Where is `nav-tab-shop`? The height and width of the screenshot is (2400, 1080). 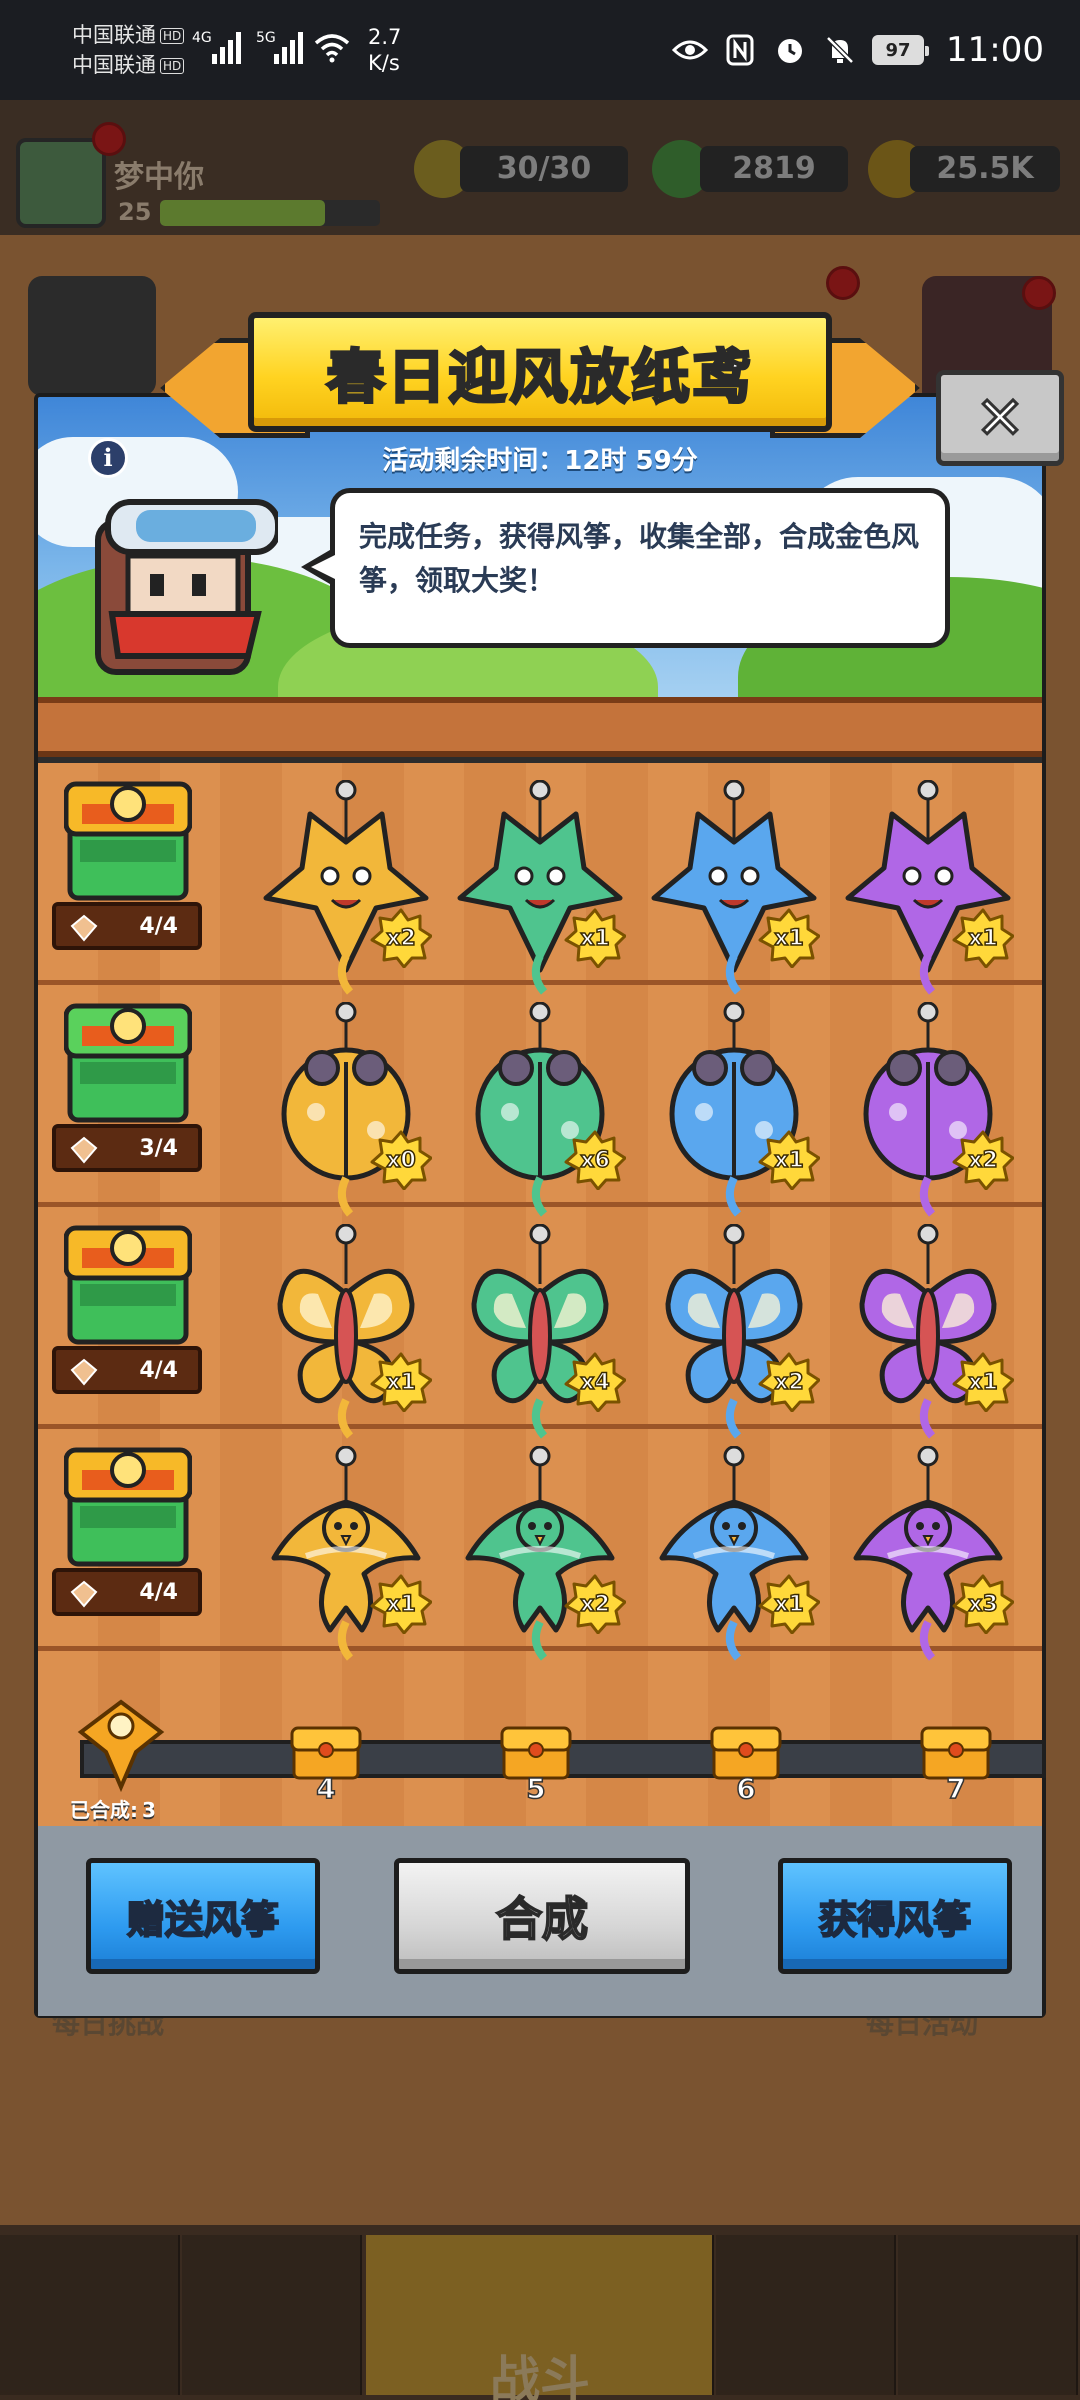
nav-tab-shop is located at coordinates (90, 2315).